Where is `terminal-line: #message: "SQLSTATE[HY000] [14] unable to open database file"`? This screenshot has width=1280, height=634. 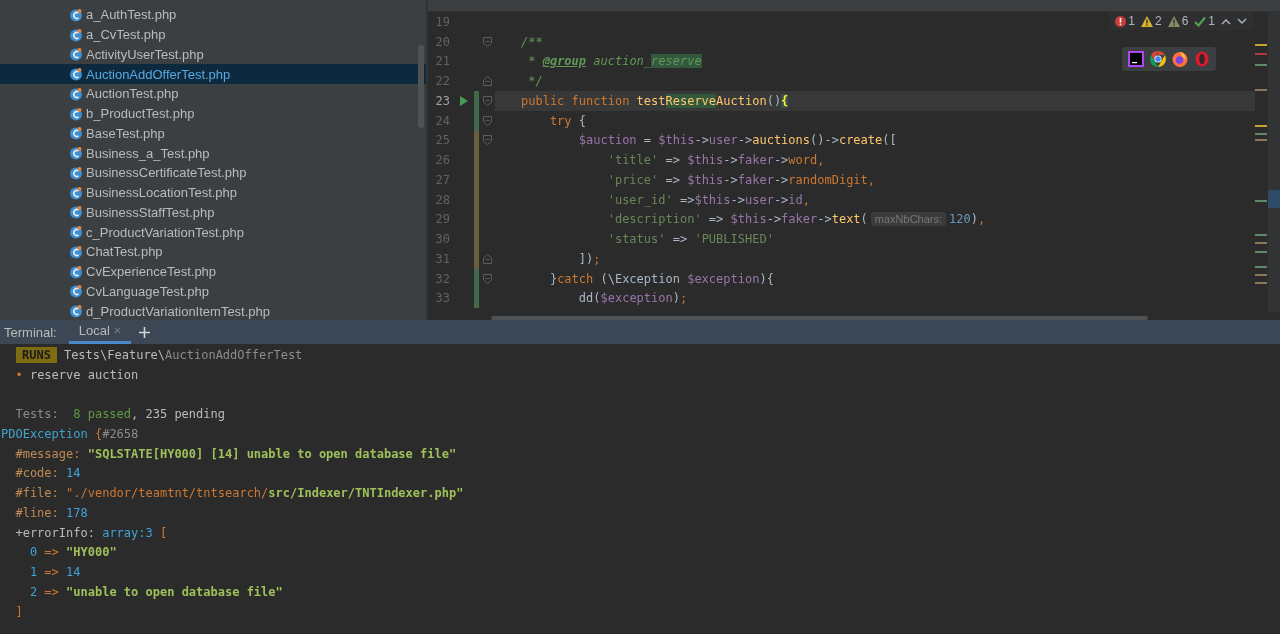 terminal-line: #message: "SQLSTATE[HY000] [14] unable to open database file" is located at coordinates (235, 453).